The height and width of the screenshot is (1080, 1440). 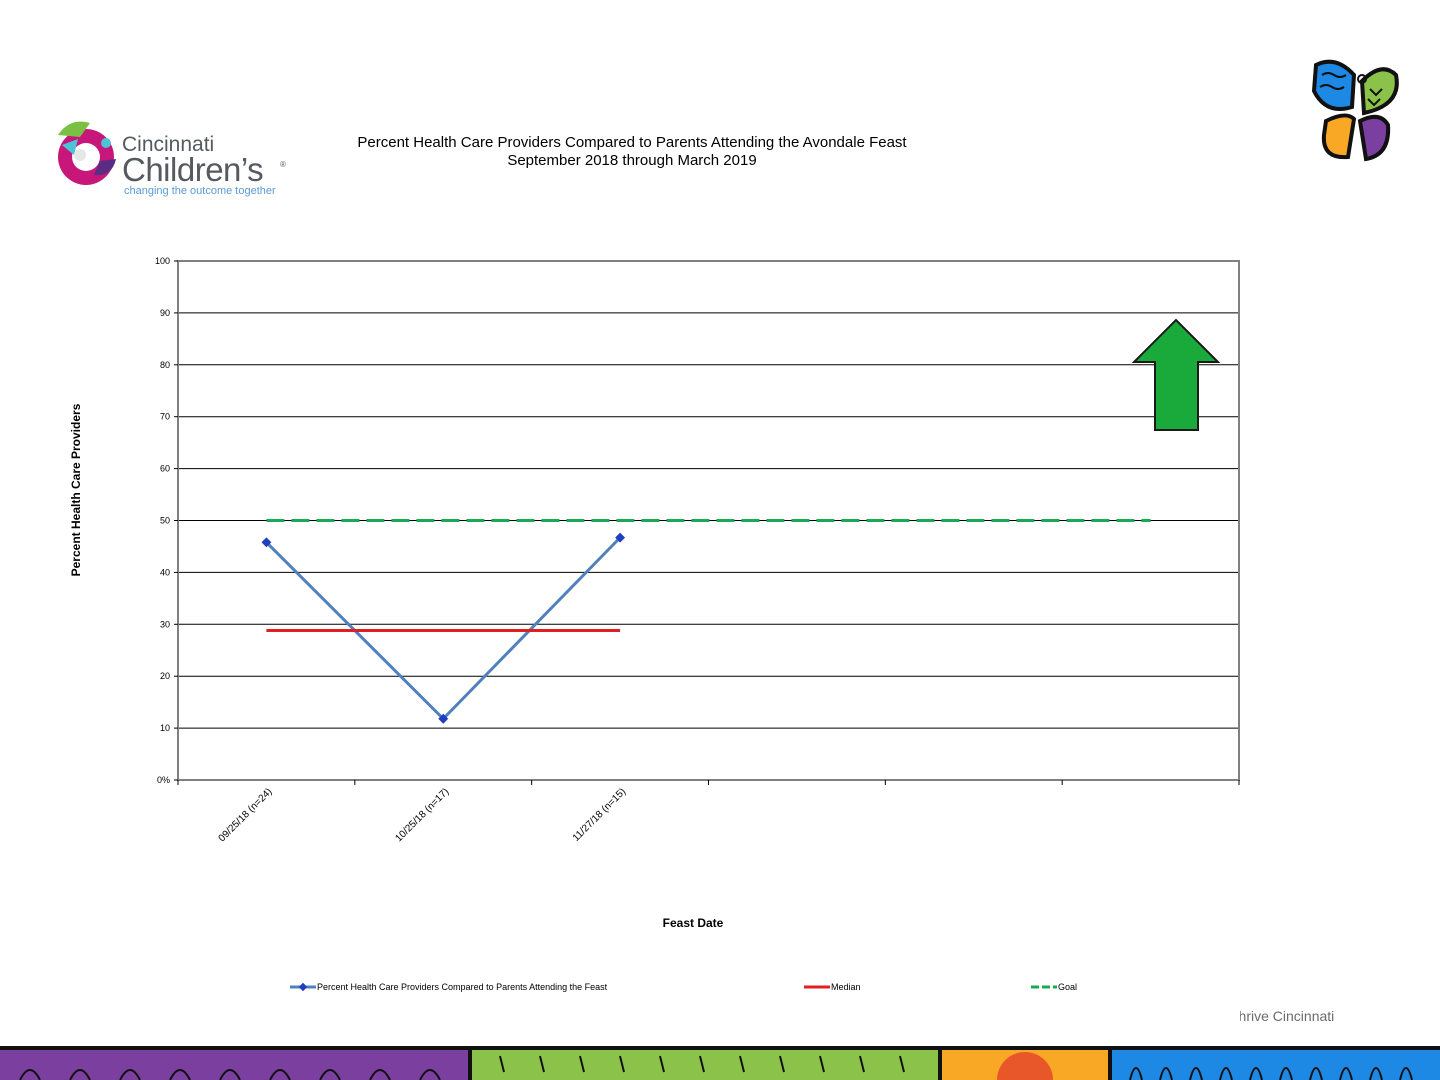 I want to click on legend-label: Median, so click(x=846, y=987).